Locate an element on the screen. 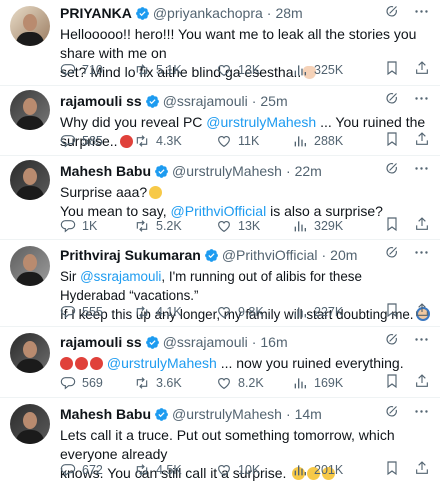 Image resolution: width=440 pixels, height=487 pixels. like-button: 11K is located at coordinates (254, 141).